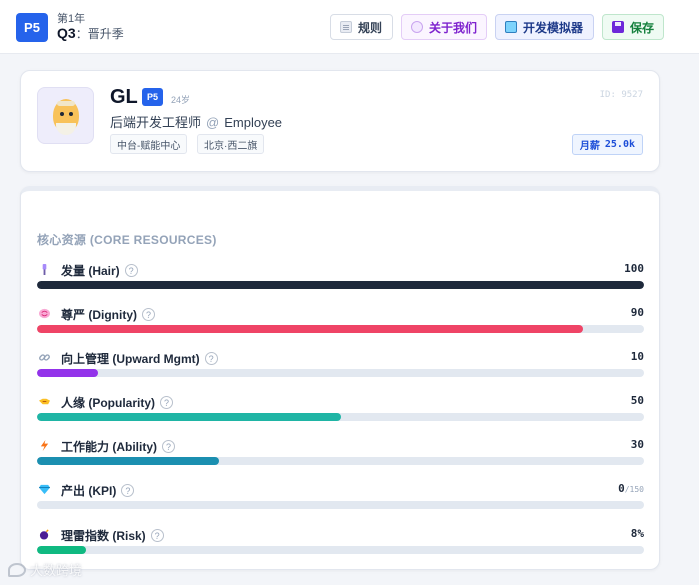 The width and height of the screenshot is (699, 585). Describe the element at coordinates (619, 144) in the screenshot. I see `salary-value: 25.0k` at that location.